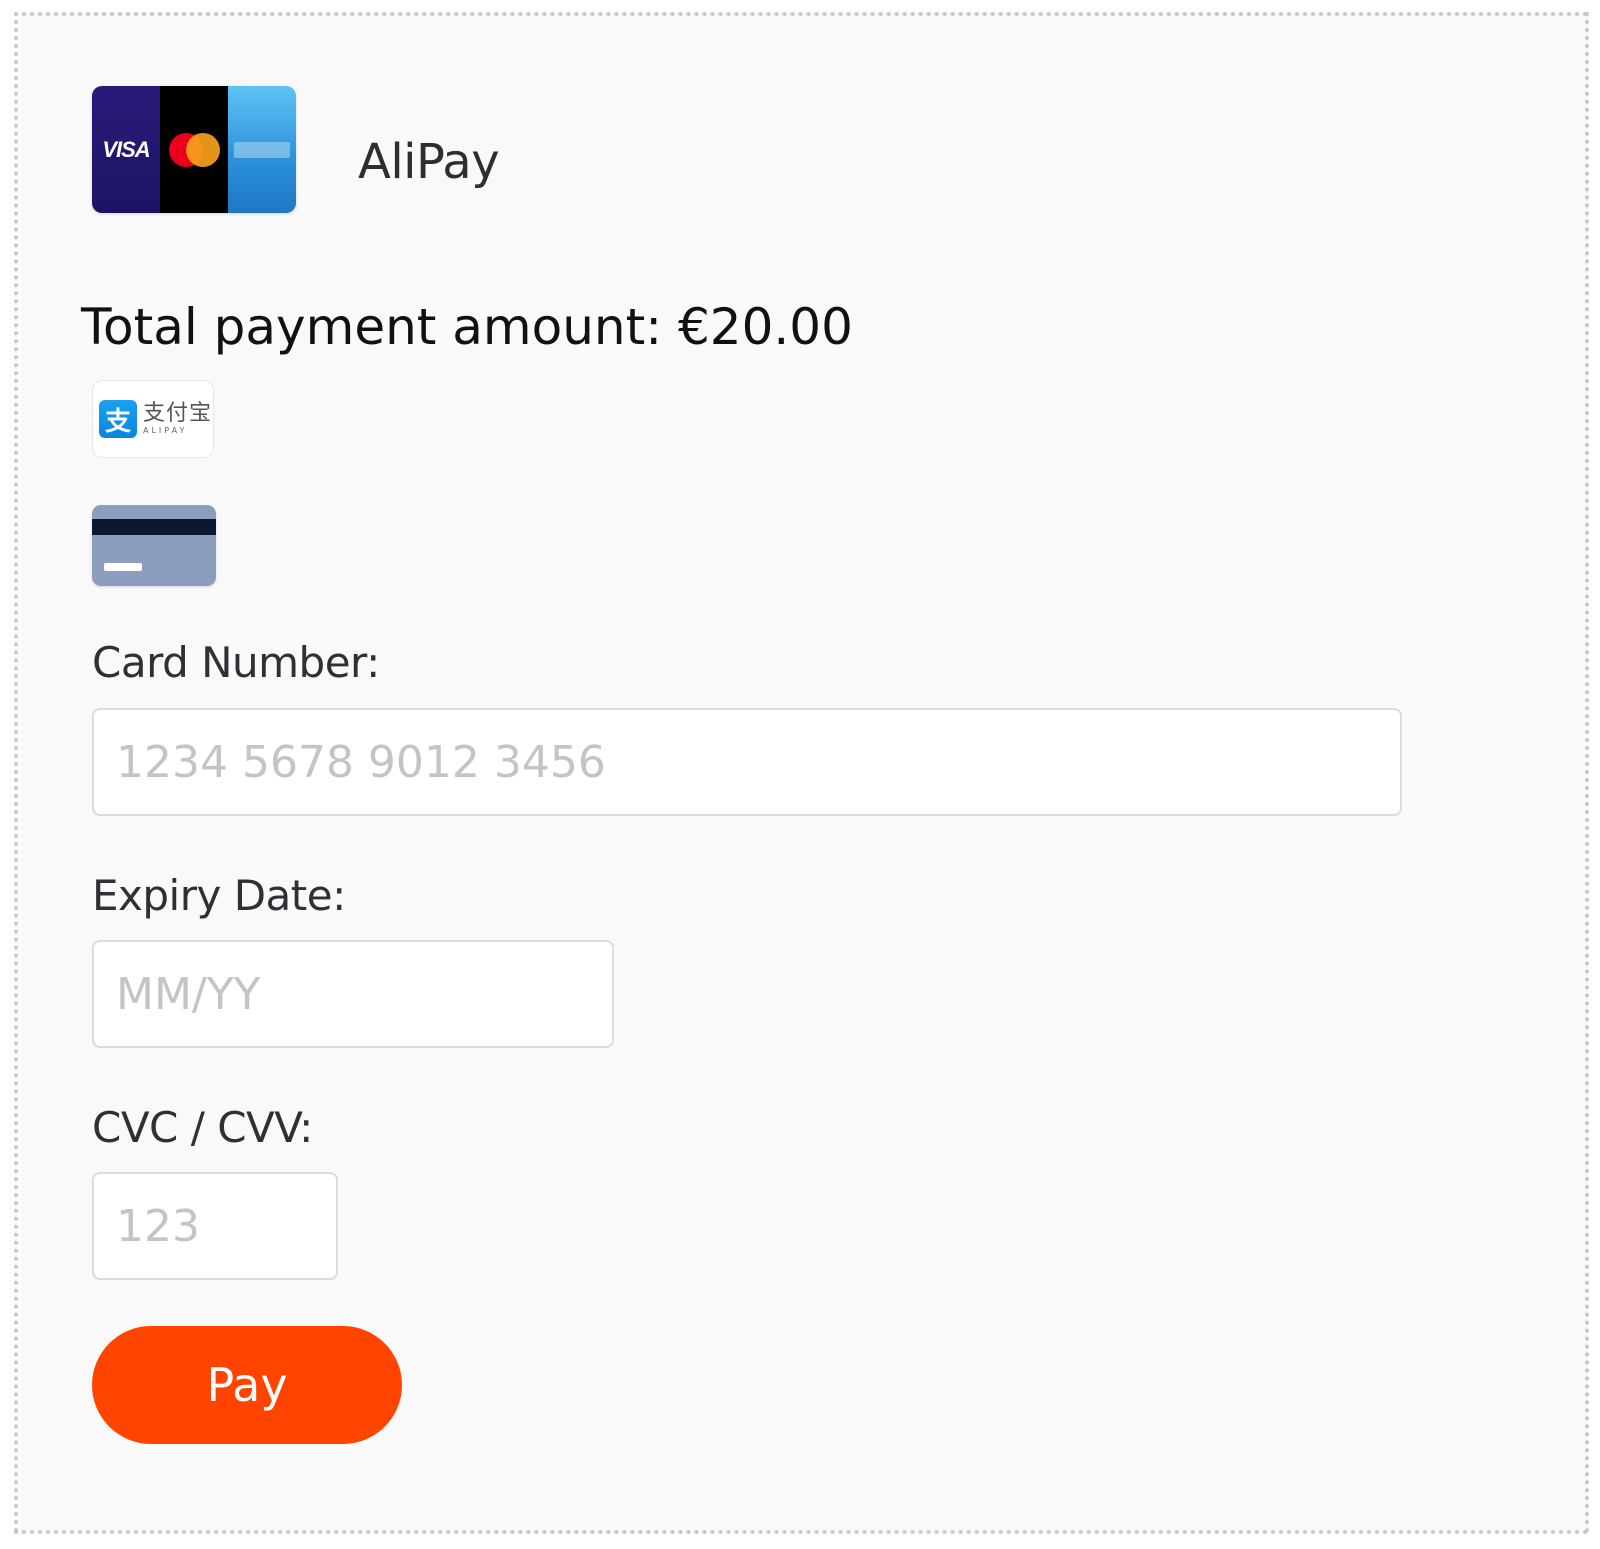 The image size is (1600, 1549). Describe the element at coordinates (202, 1127) in the screenshot. I see `cvc-label: CVC / CVV:` at that location.